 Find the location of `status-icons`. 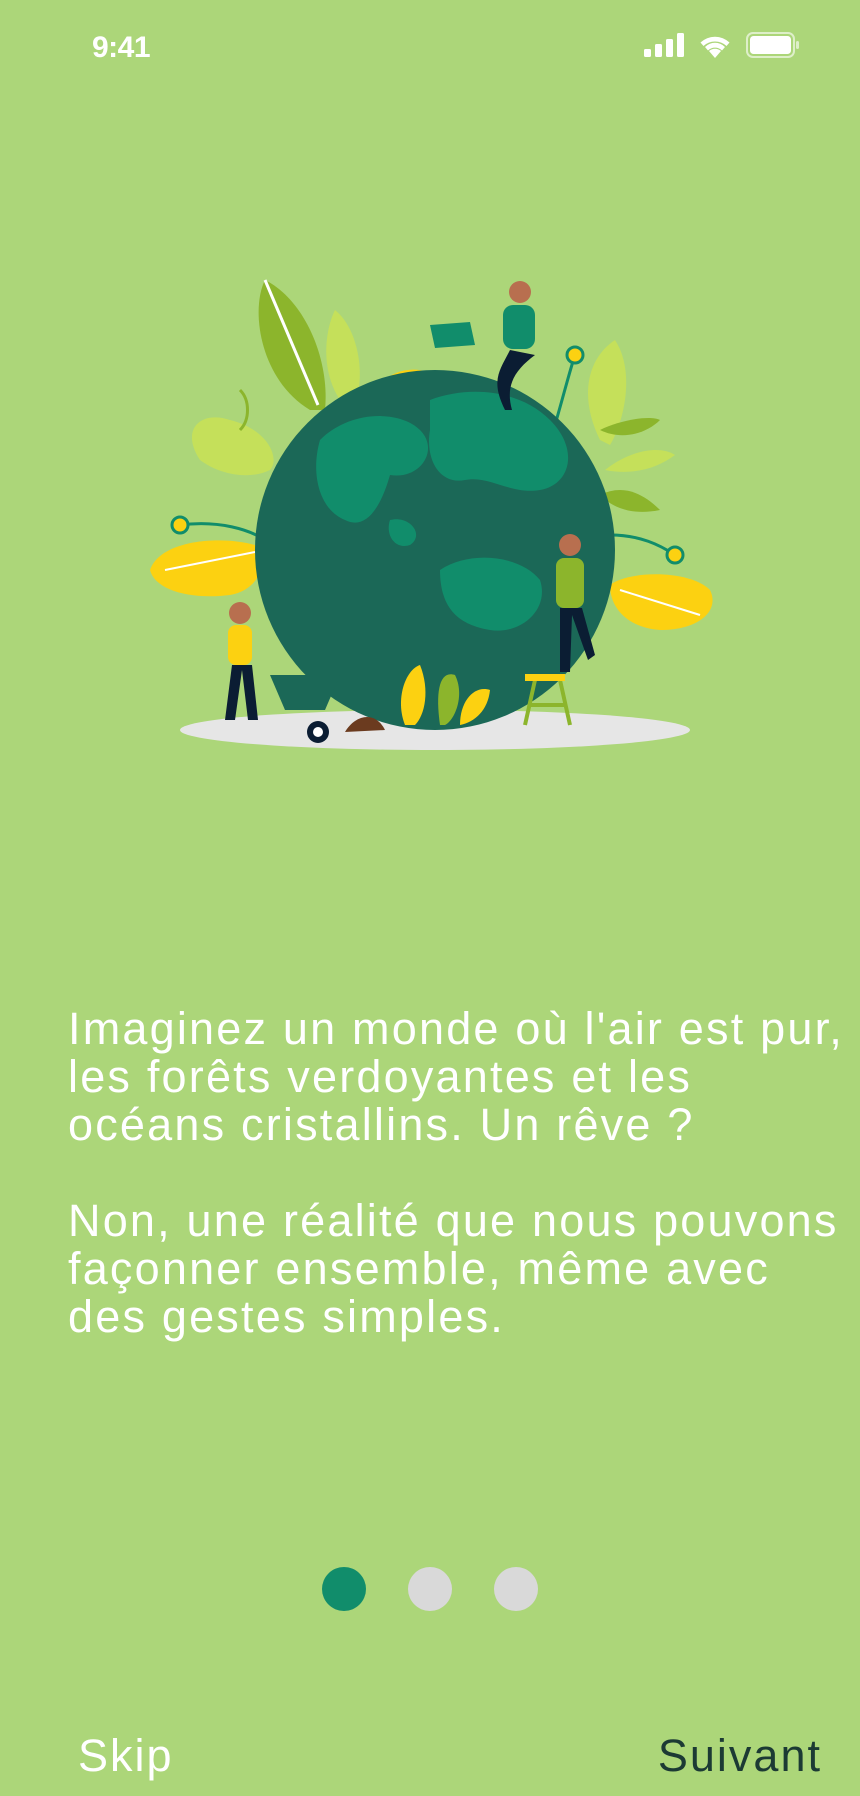

status-icons is located at coordinates (722, 45).